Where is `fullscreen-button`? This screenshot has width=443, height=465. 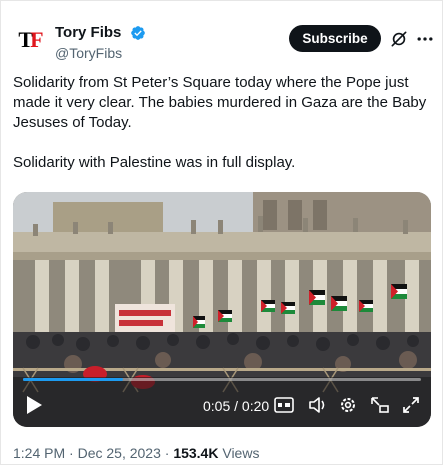
fullscreen-button is located at coordinates (411, 405).